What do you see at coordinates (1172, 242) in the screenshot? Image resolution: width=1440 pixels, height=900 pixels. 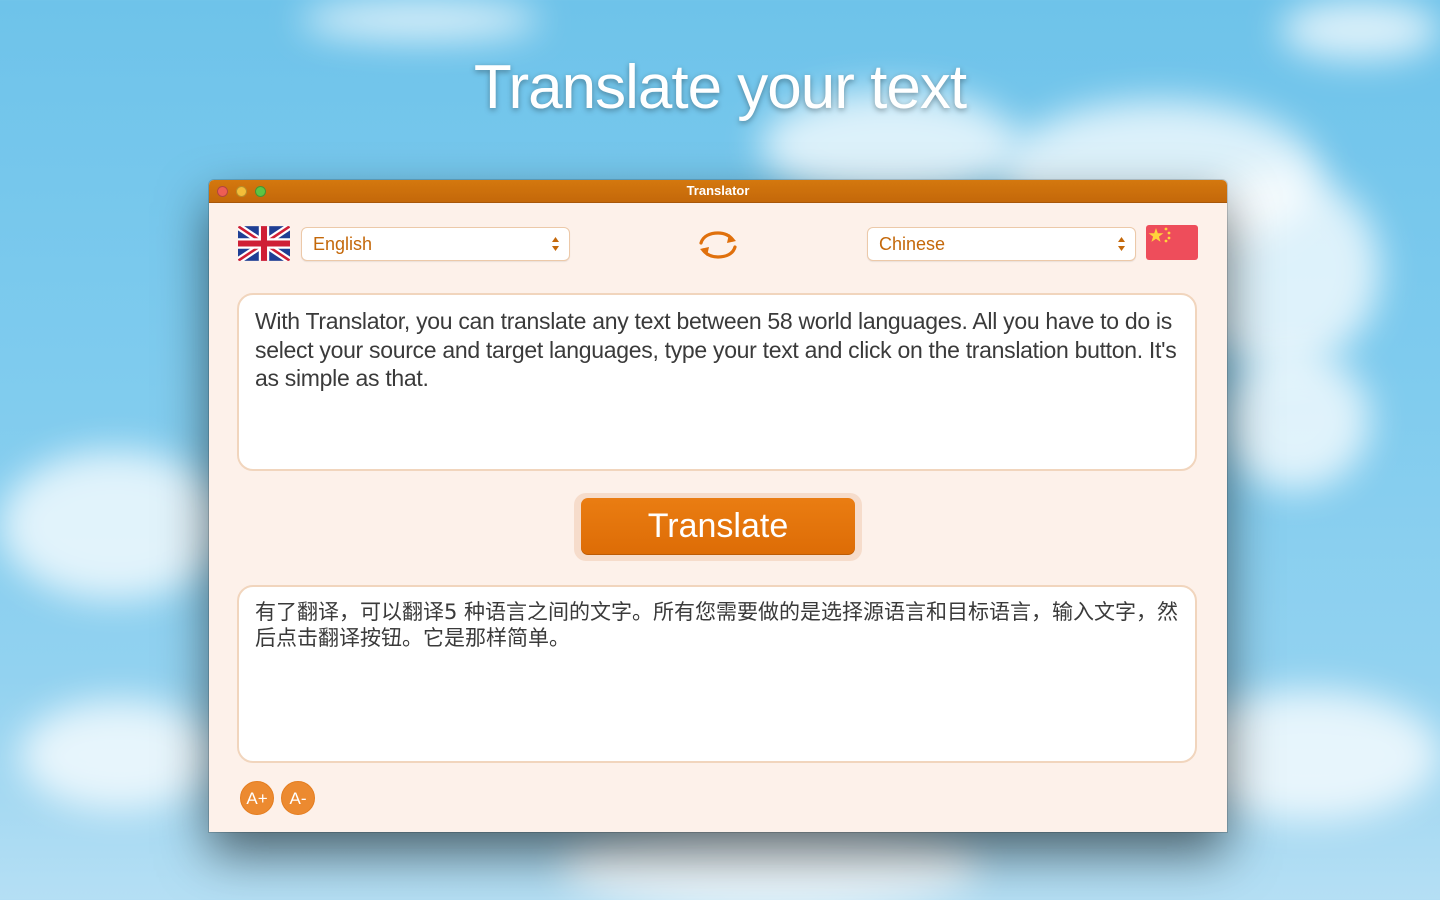 I see `china-flag-icon` at bounding box center [1172, 242].